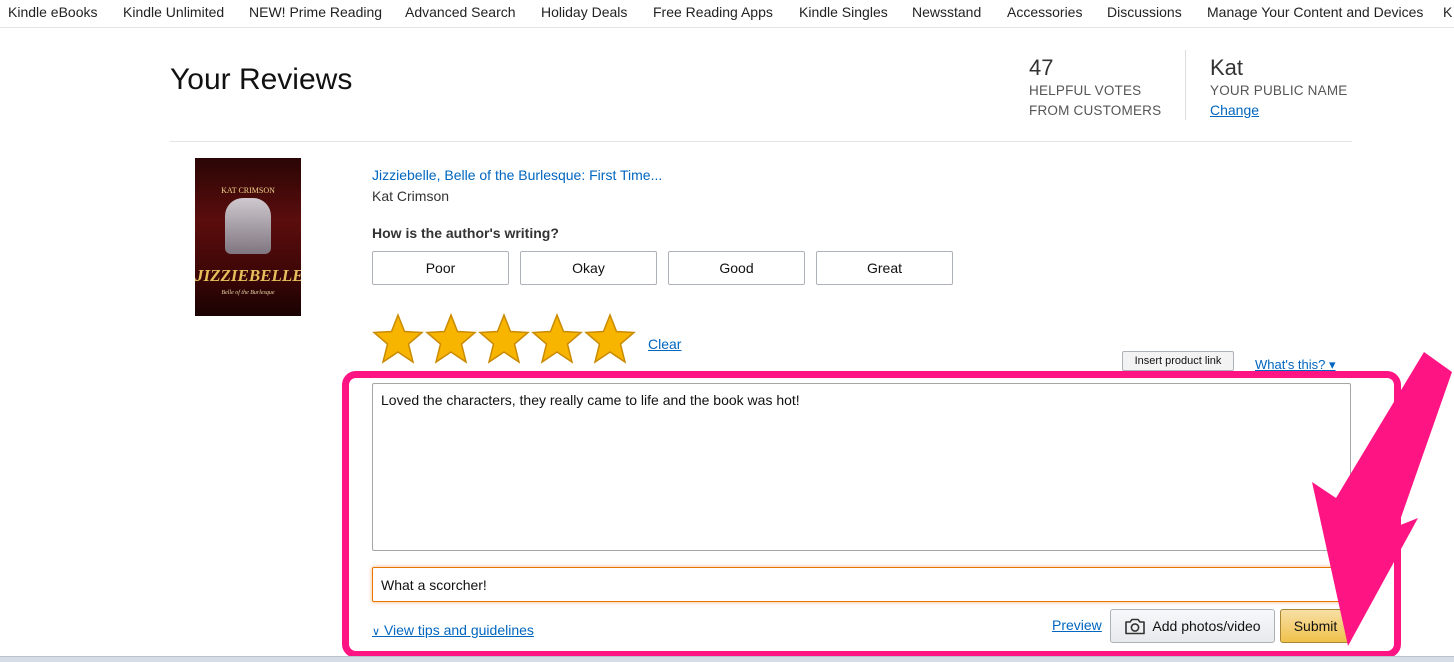 The image size is (1454, 662). Describe the element at coordinates (1085, 90) in the screenshot. I see `helpful-votes-label-line1: HELPFUL VOTES` at that location.